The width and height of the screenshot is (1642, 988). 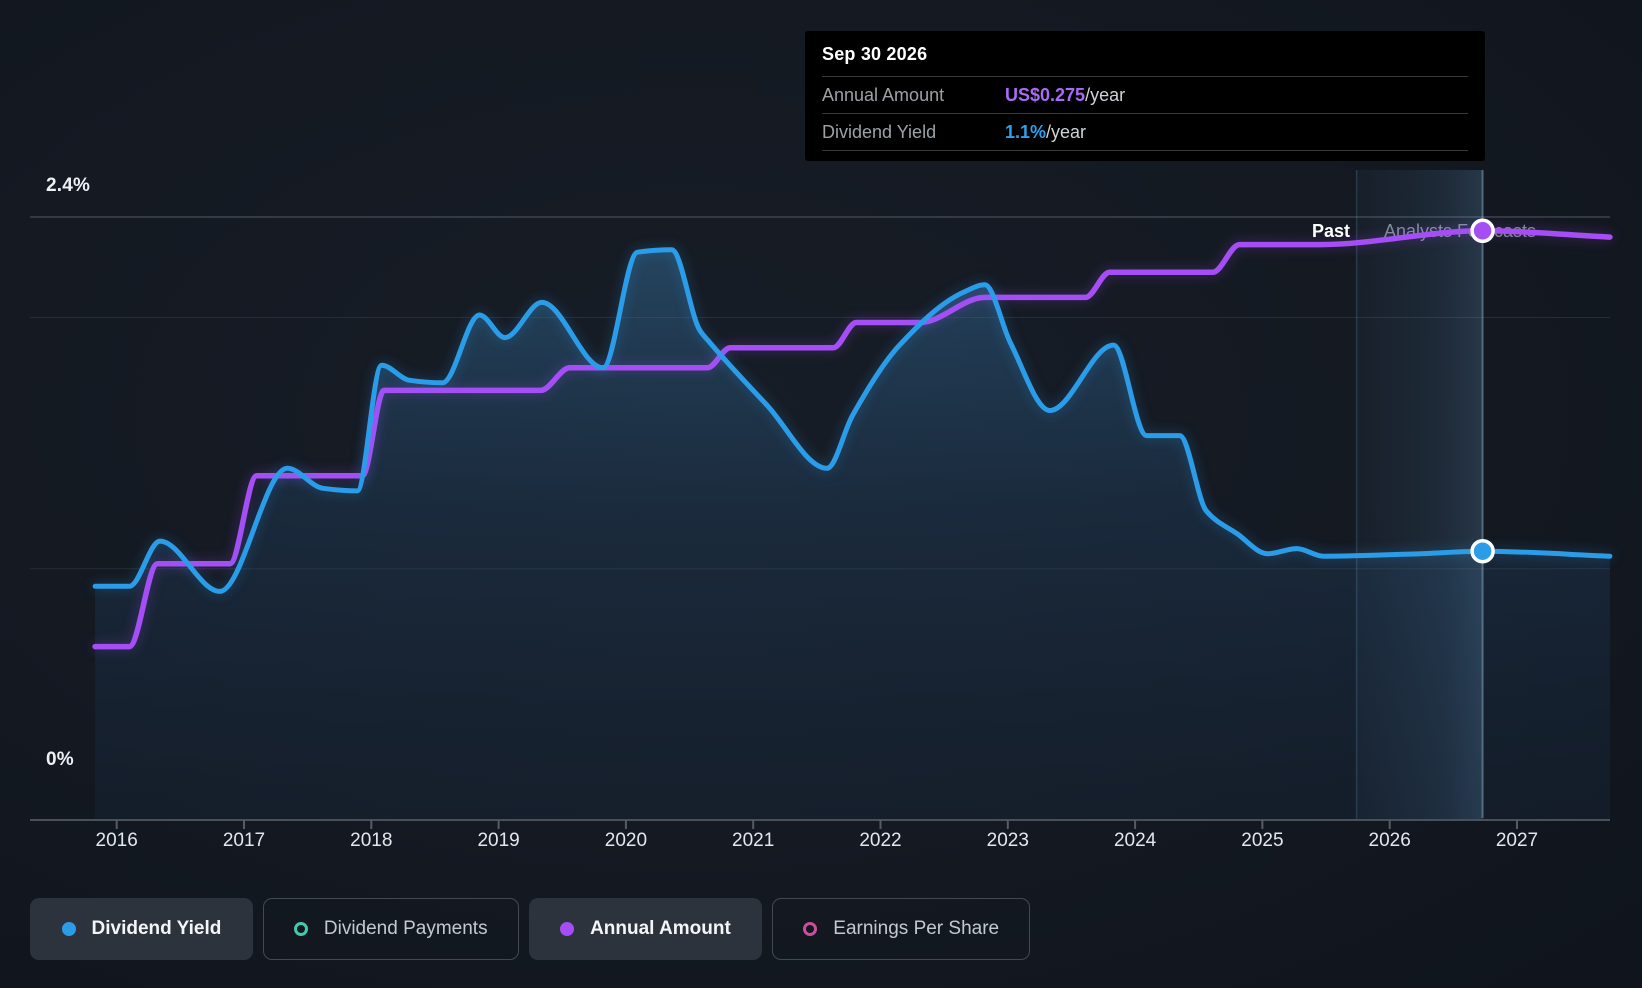 I want to click on y-axis-top-label: 2.4%, so click(x=68, y=185).